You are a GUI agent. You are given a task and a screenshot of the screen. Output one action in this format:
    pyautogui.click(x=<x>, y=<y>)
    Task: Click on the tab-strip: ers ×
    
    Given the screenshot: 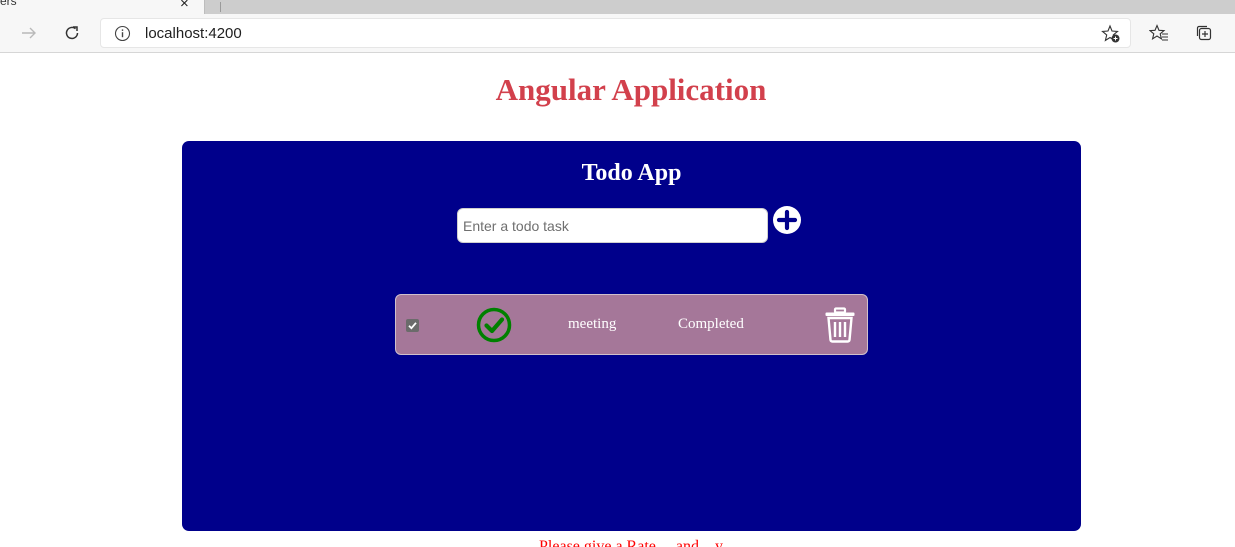 What is the action you would take?
    pyautogui.click(x=617, y=7)
    